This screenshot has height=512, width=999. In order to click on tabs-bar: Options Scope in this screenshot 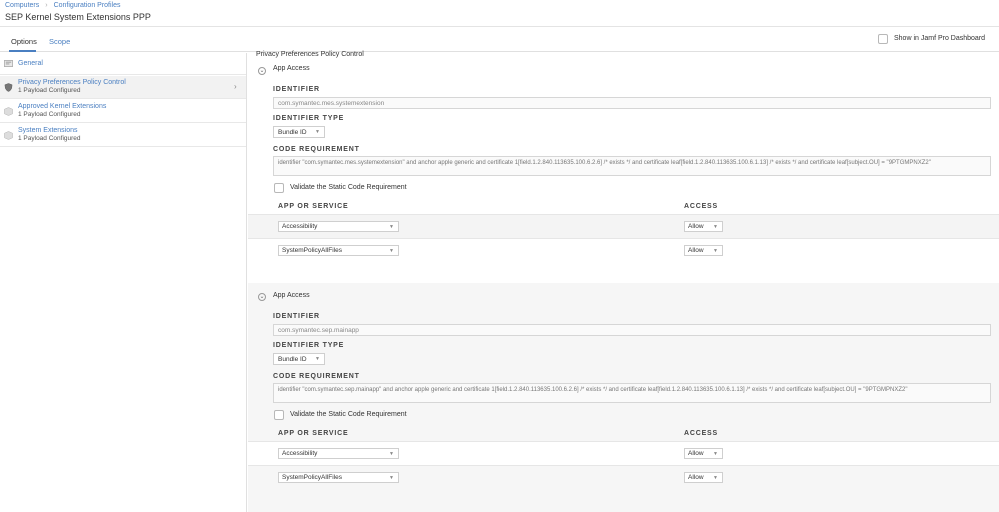, I will do `click(499, 40)`.